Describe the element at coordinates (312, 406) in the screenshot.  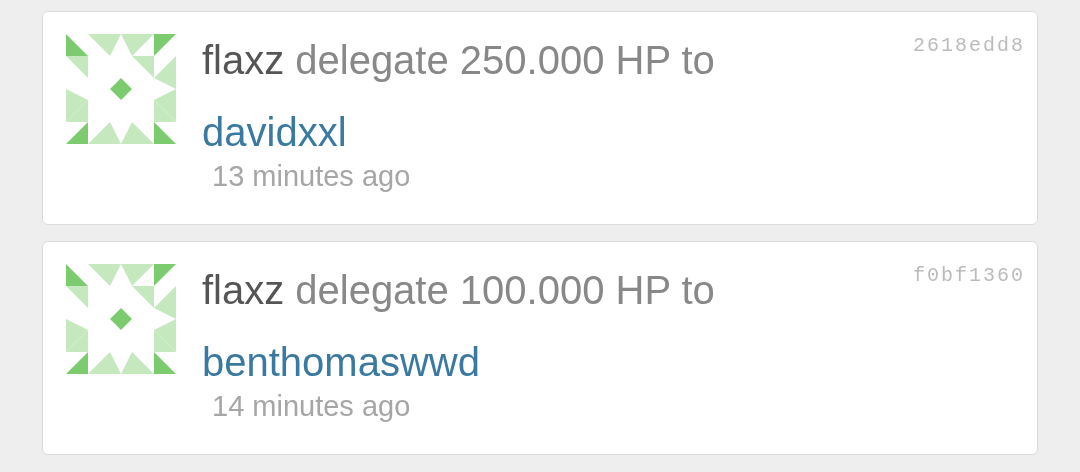
I see `timestamp: 14 minutes ago` at that location.